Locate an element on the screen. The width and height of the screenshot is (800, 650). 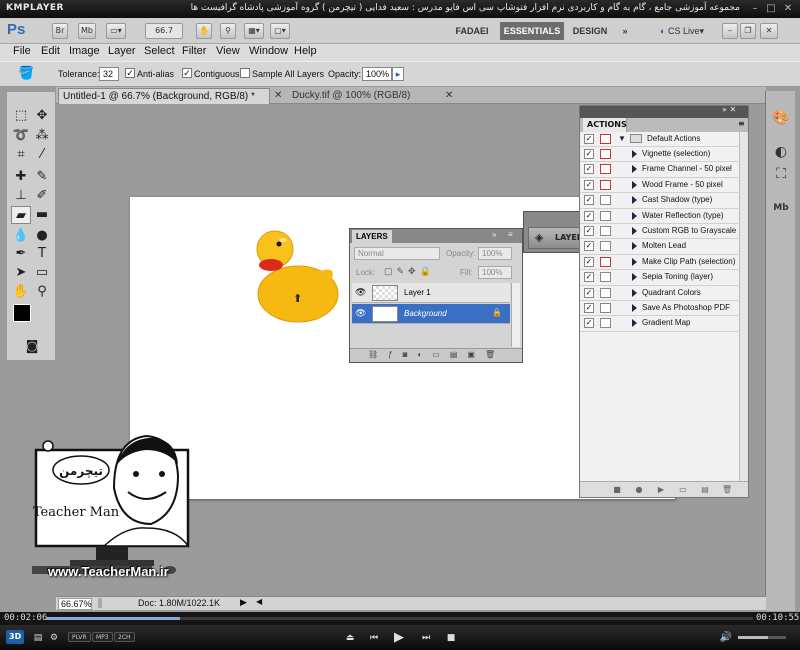
expand-arrow-icon: ▼ is located at coordinates (622, 138).